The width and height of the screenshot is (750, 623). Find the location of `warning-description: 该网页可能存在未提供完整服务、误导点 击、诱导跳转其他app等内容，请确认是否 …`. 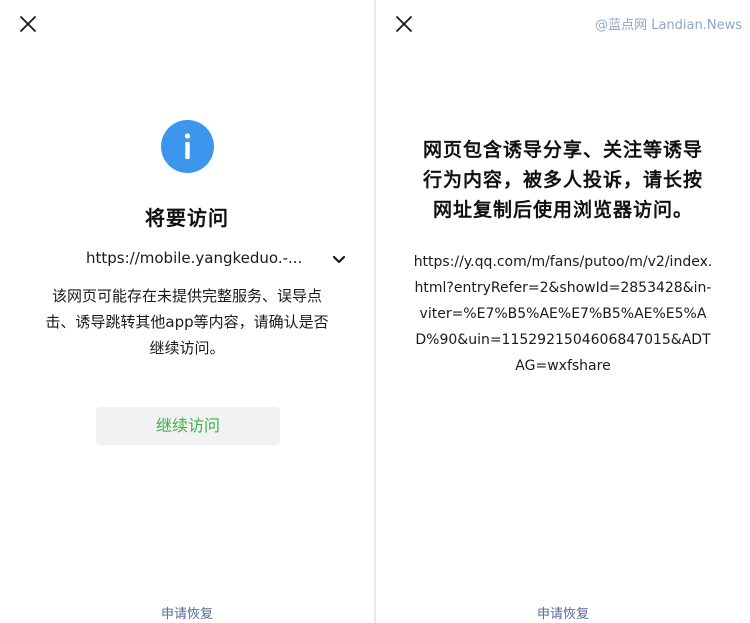

warning-description: 该网页可能存在未提供完整服务、误导点 击、诱导跳转其他app等内容，请确认是否 … is located at coordinates (187, 322).